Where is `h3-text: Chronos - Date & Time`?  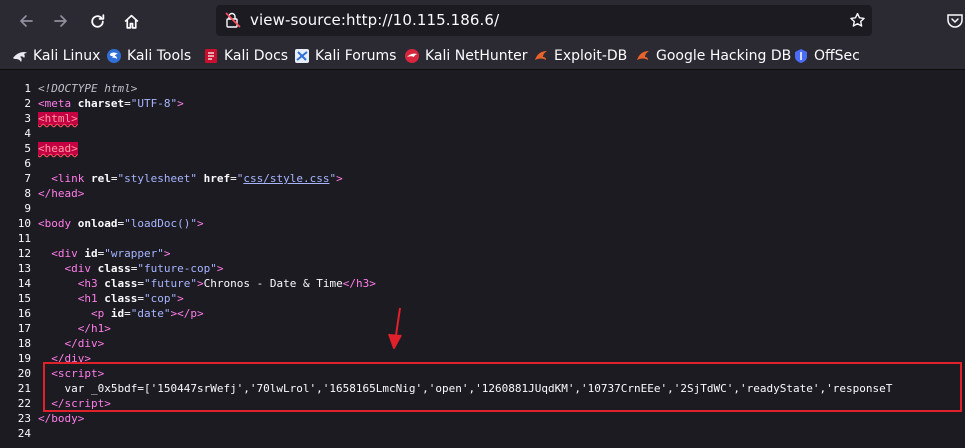
h3-text: Chronos - Date & Time is located at coordinates (273, 283).